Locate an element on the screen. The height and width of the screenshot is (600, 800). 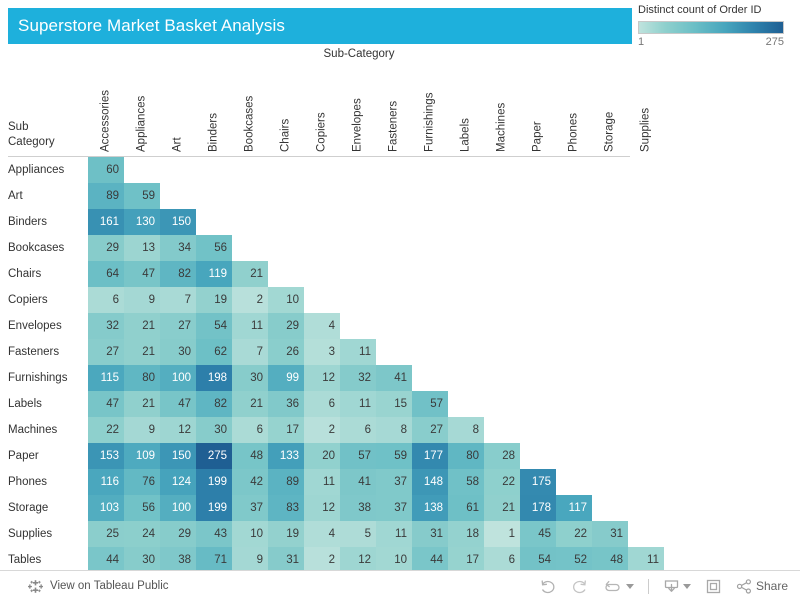
heatmap-cell: 82 is located at coordinates (214, 404).